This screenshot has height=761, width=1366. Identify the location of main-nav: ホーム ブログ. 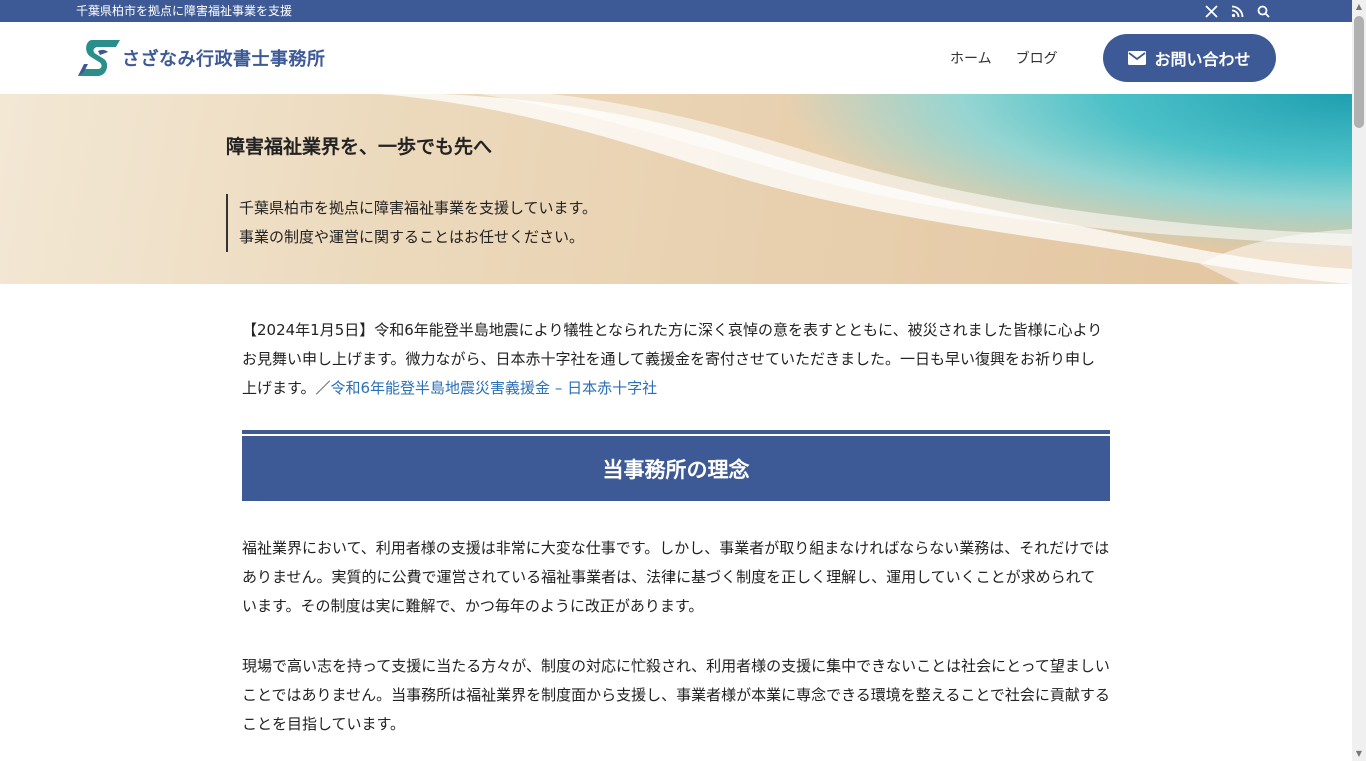
(1016, 58).